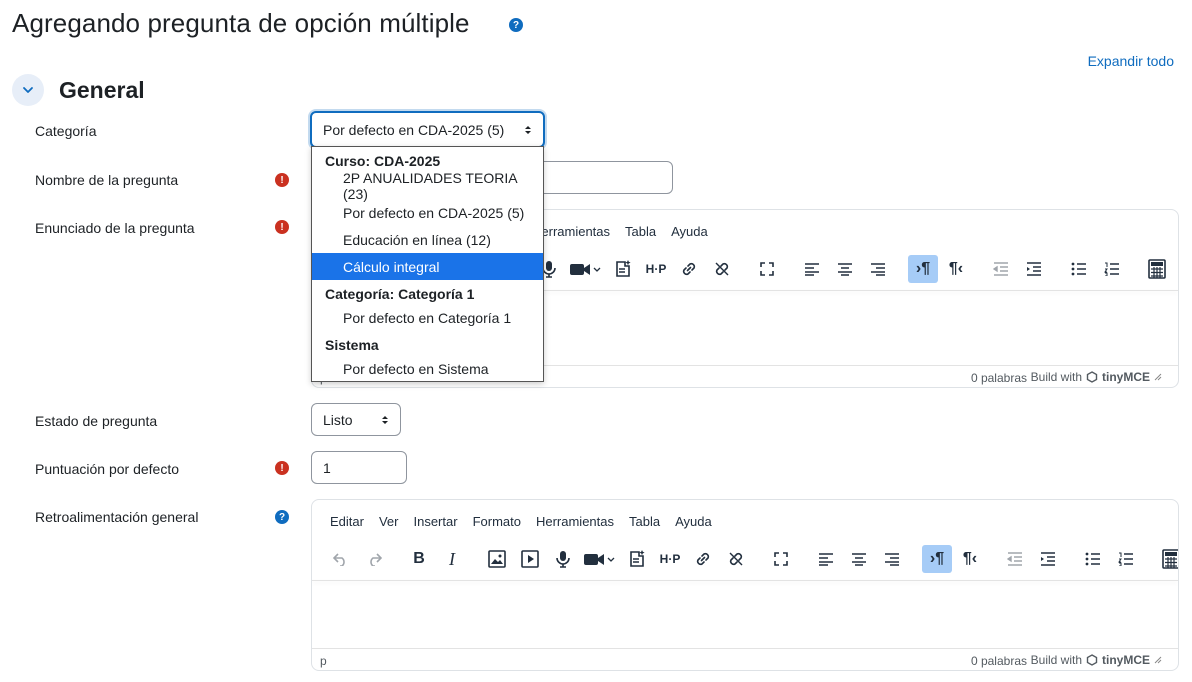 This screenshot has width=1192, height=682. I want to click on editor-menubar: Herramientas Tabla Ayuda, so click(627, 231).